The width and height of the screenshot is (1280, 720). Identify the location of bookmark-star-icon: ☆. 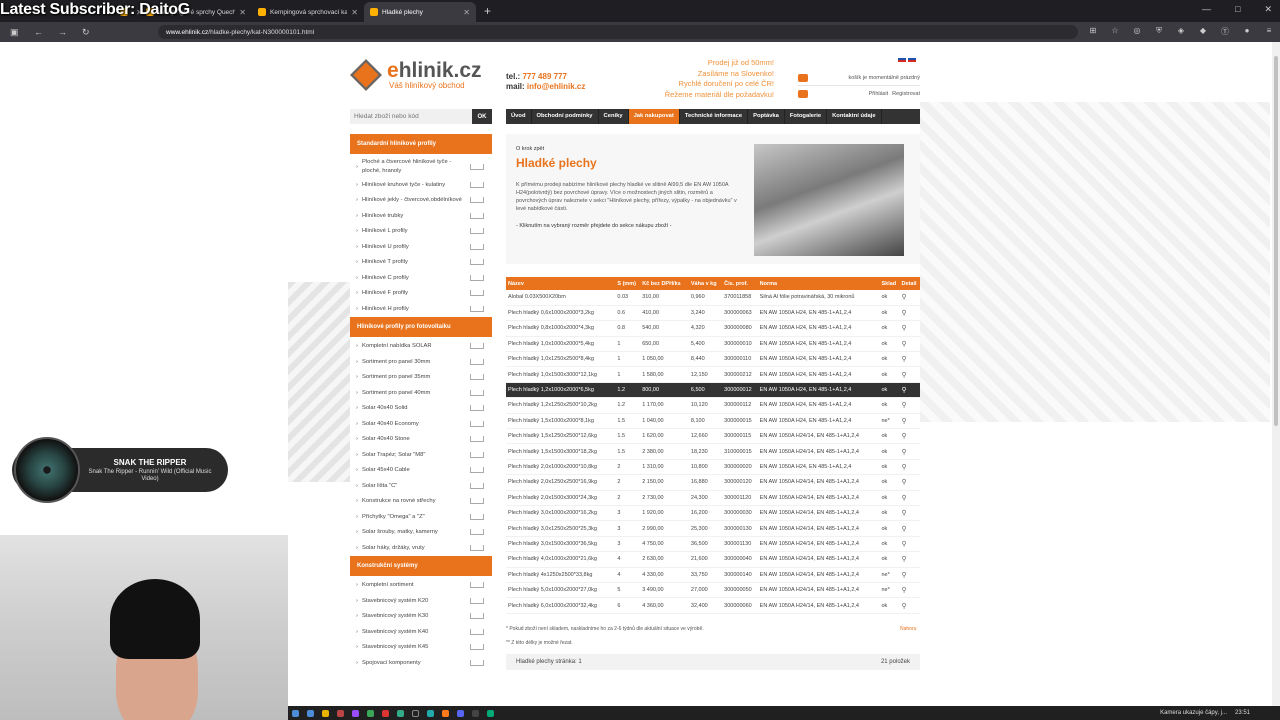
(1115, 31).